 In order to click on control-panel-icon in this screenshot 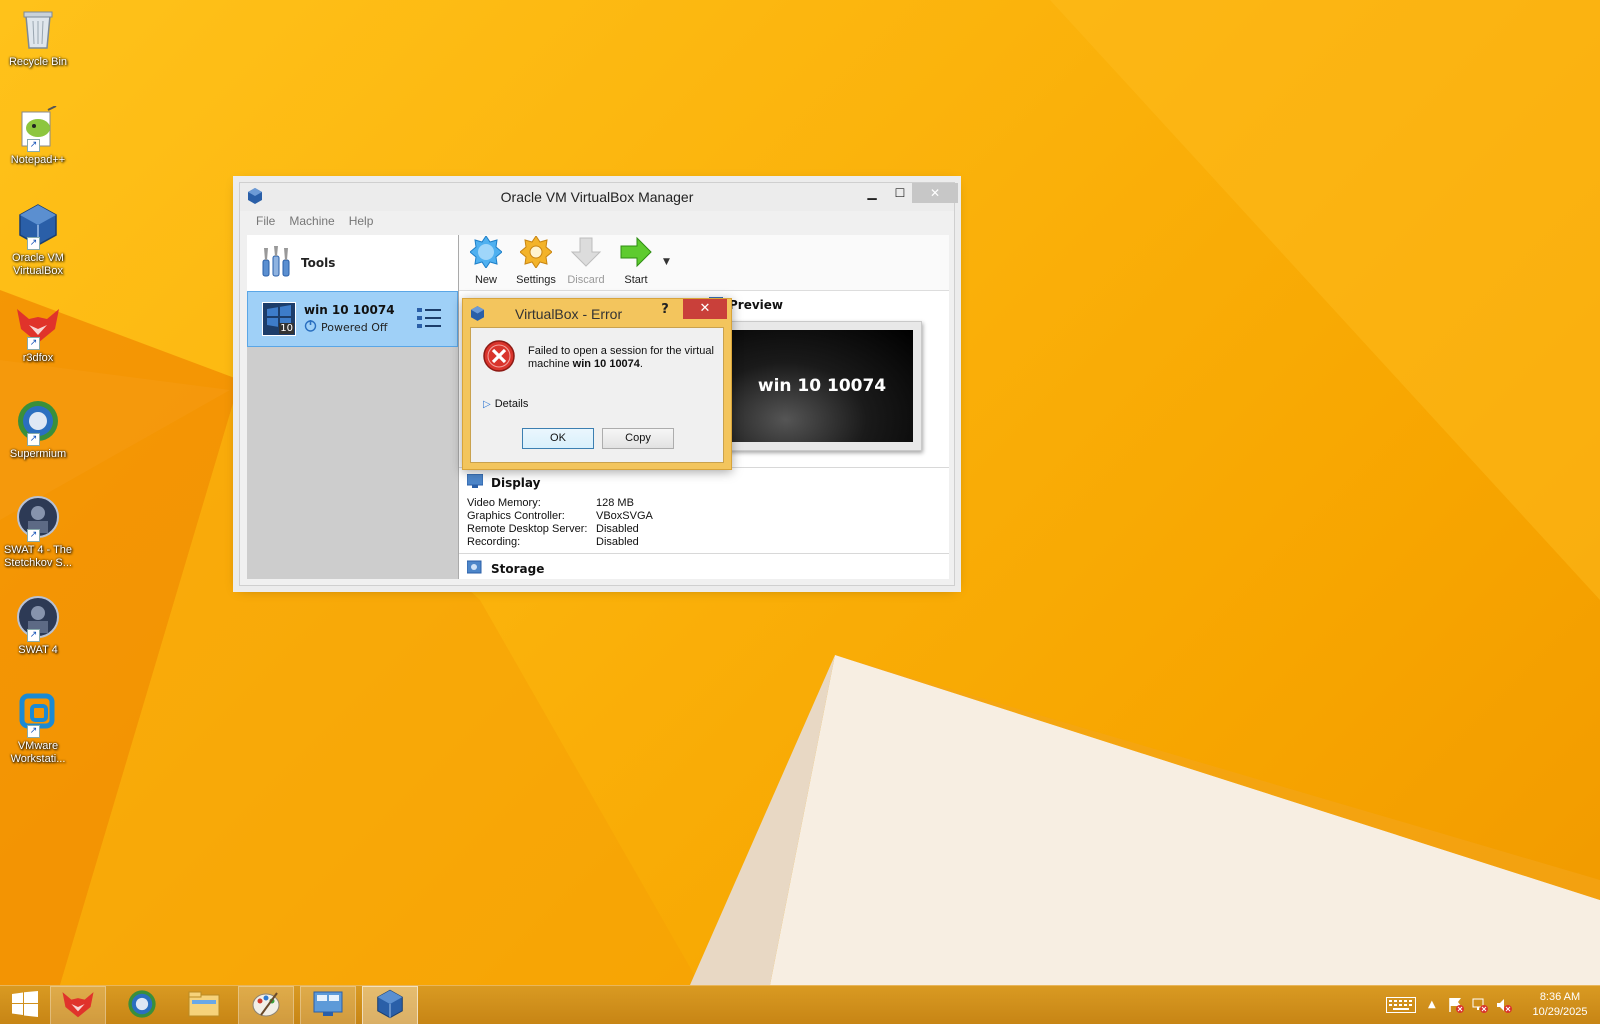, I will do `click(328, 1005)`.